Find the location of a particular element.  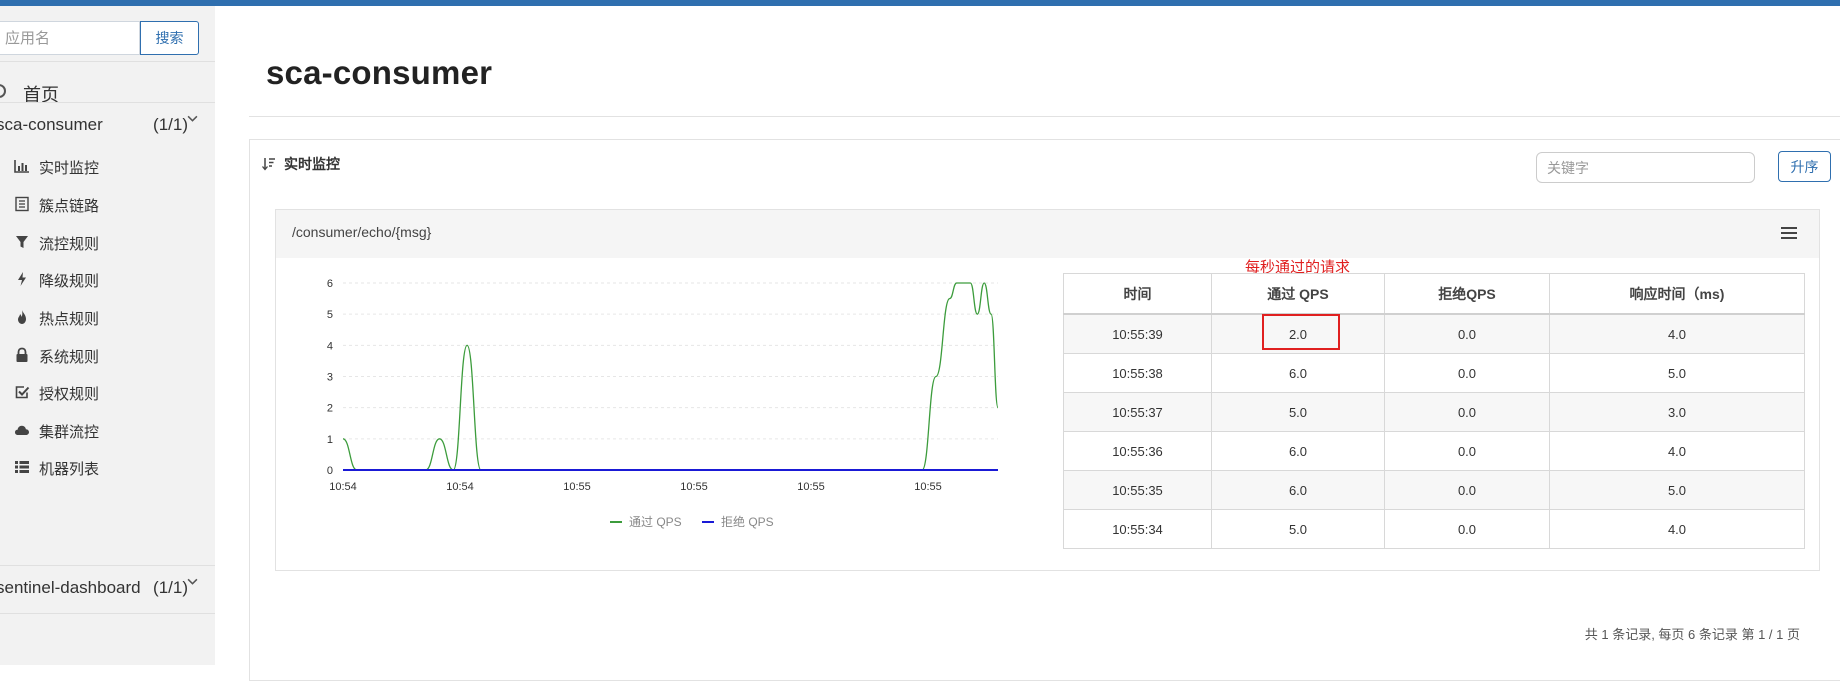

table-row: 10:55:34 5.0 0.0 4.0 is located at coordinates (1434, 529).